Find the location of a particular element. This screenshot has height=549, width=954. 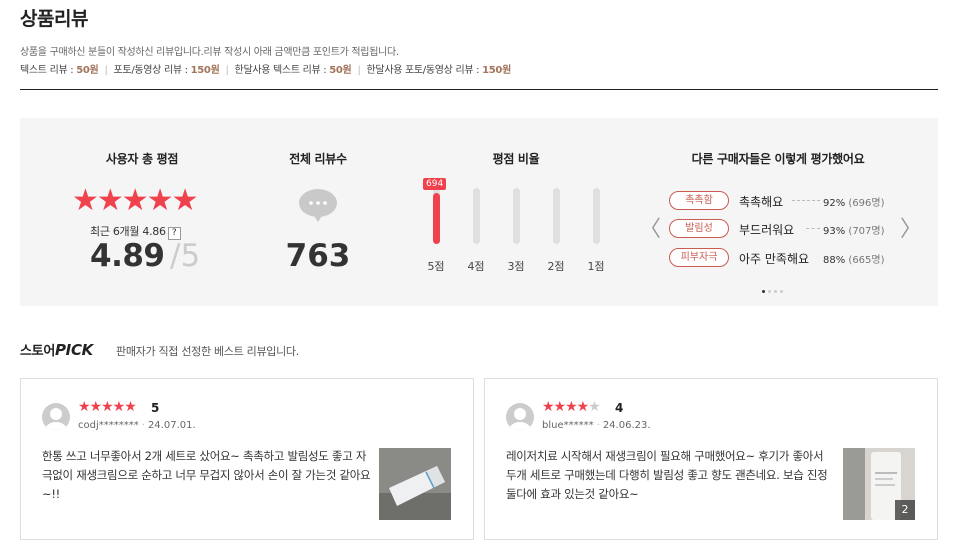

evaluation-text: 아주 만족해요 is located at coordinates (774, 259).